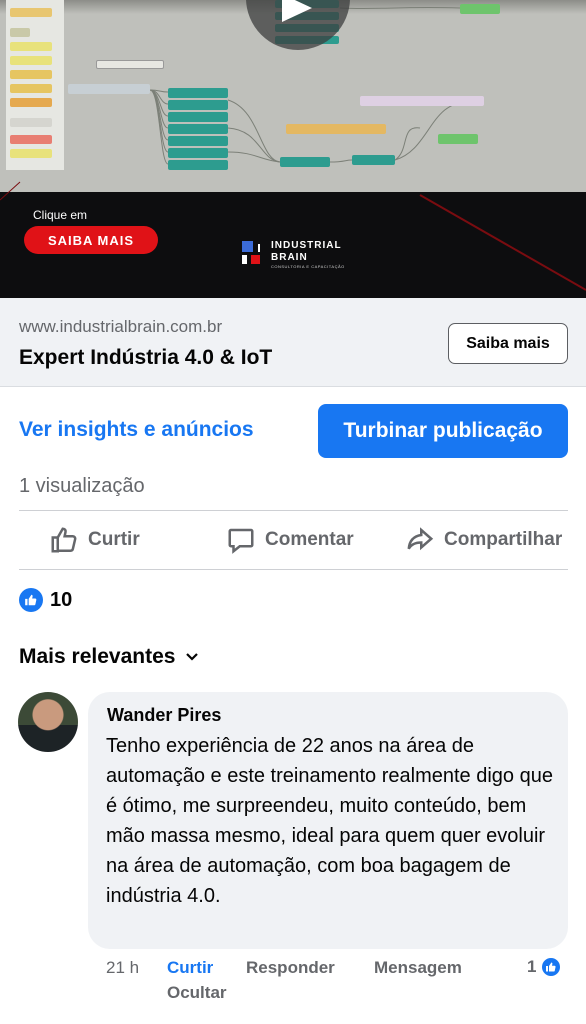  What do you see at coordinates (61, 599) in the screenshot?
I see `like-count: 10` at bounding box center [61, 599].